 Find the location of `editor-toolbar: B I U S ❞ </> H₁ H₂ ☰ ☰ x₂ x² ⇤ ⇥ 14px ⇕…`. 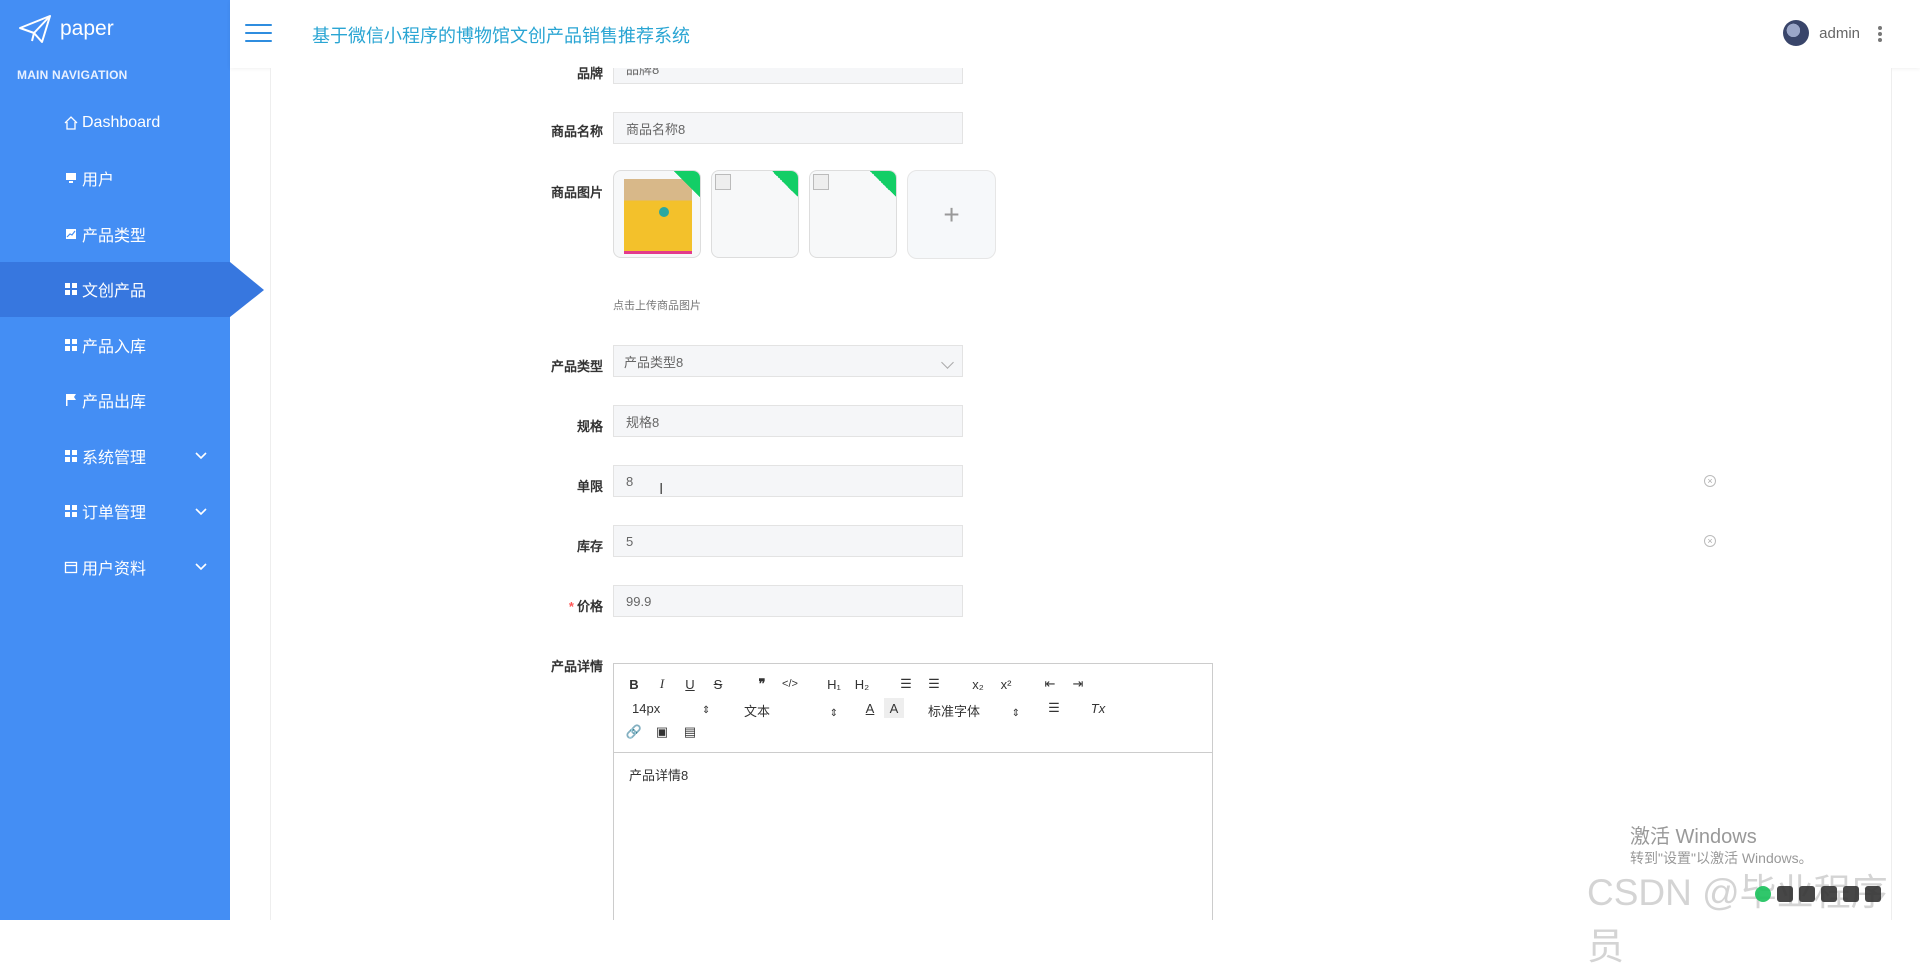

editor-toolbar: B I U S ❞ </> H₁ H₂ ☰ ☰ x₂ x² ⇤ ⇥ 14px ⇕… is located at coordinates (913, 708).